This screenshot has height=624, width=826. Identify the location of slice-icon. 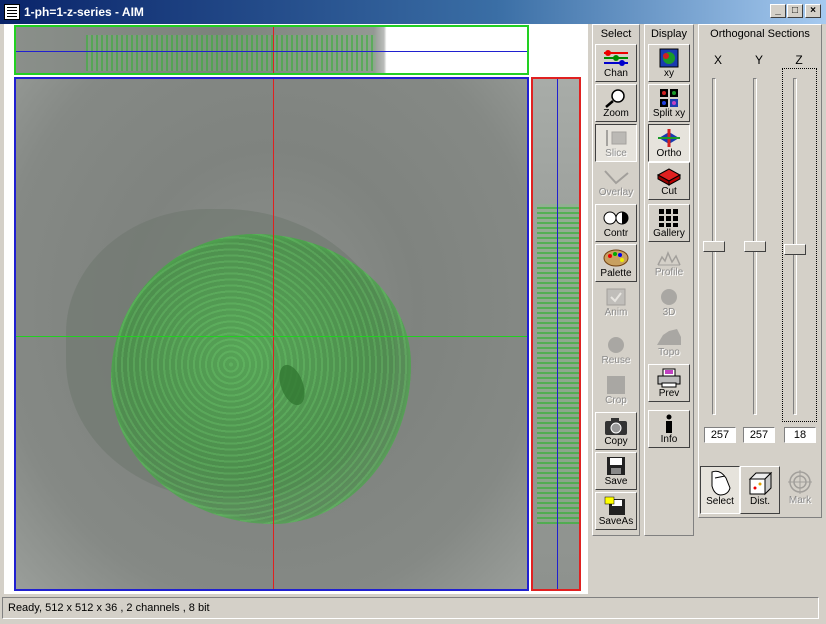
(616, 138).